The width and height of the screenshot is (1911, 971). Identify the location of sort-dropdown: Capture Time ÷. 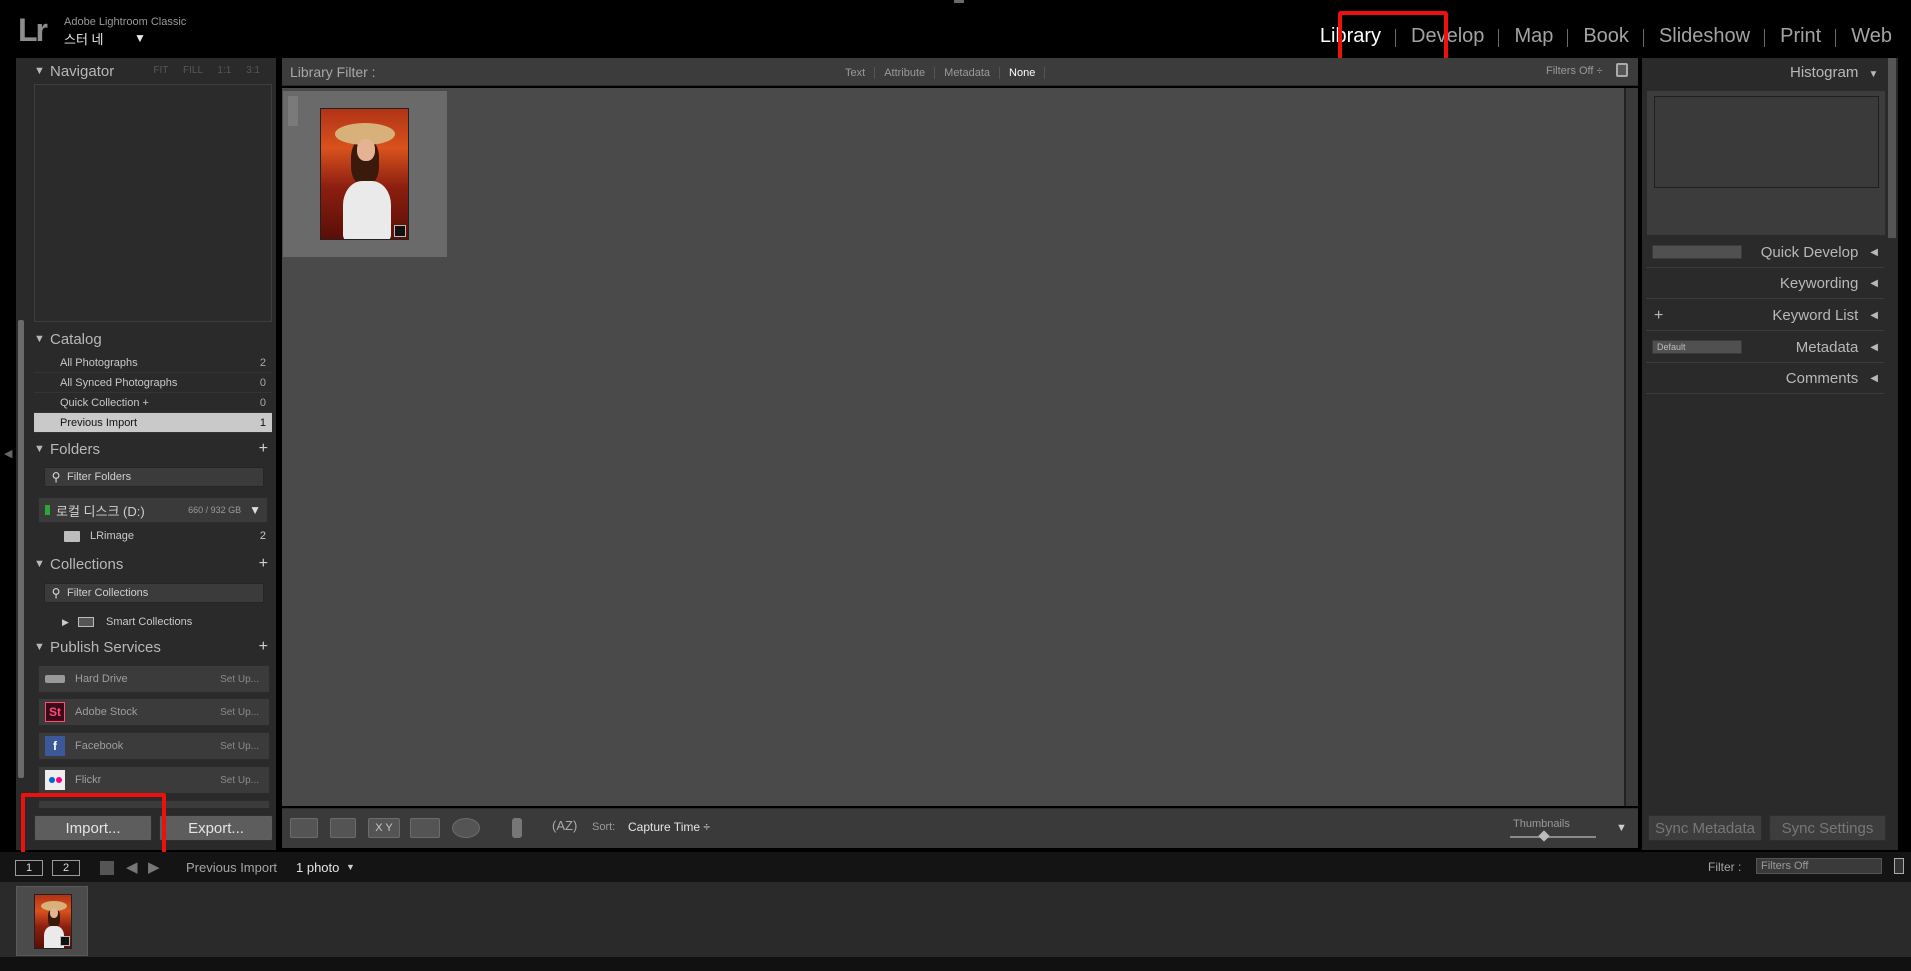
(669, 827).